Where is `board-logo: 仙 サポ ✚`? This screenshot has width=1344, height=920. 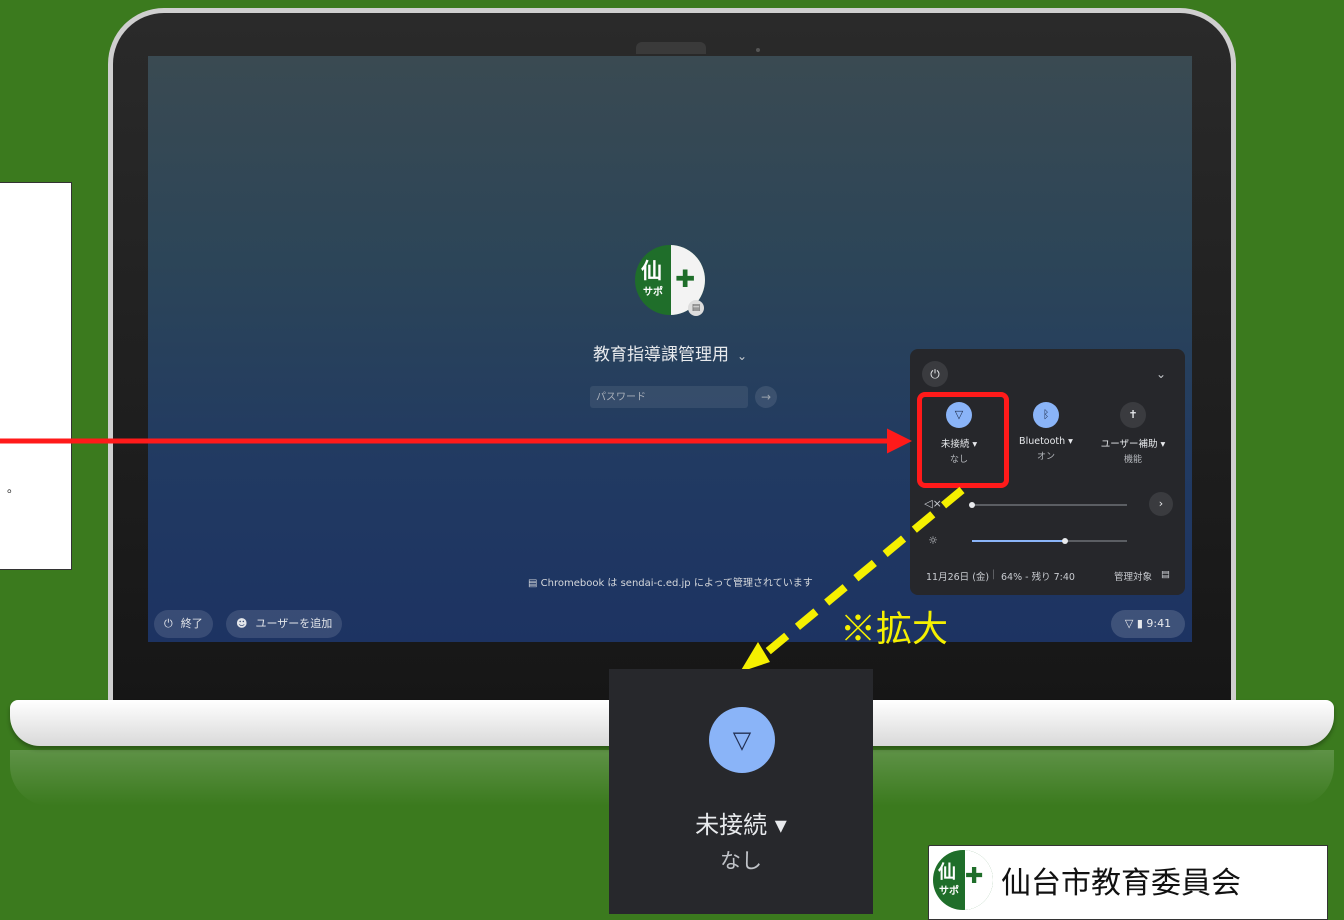
board-logo: 仙 サポ ✚ is located at coordinates (963, 880).